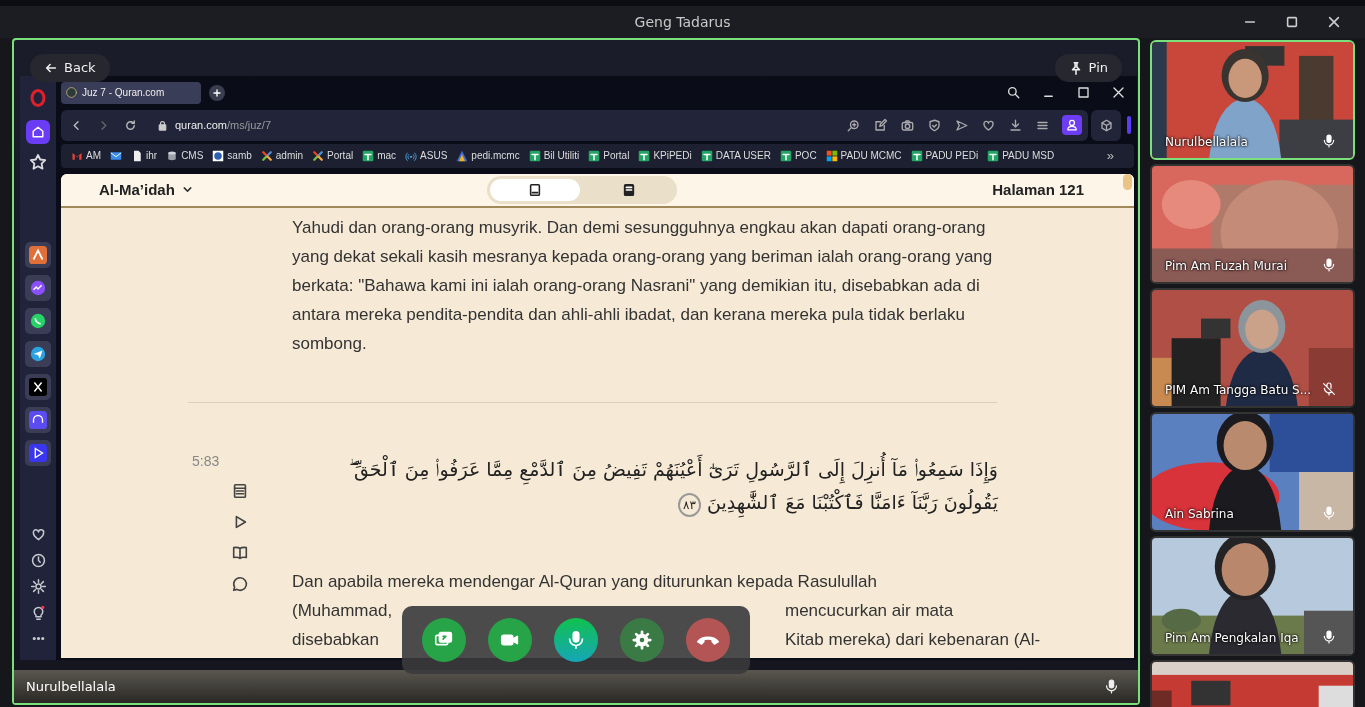  I want to click on participant-name: Pim Am Pengkalan Iqa, so click(1232, 638).